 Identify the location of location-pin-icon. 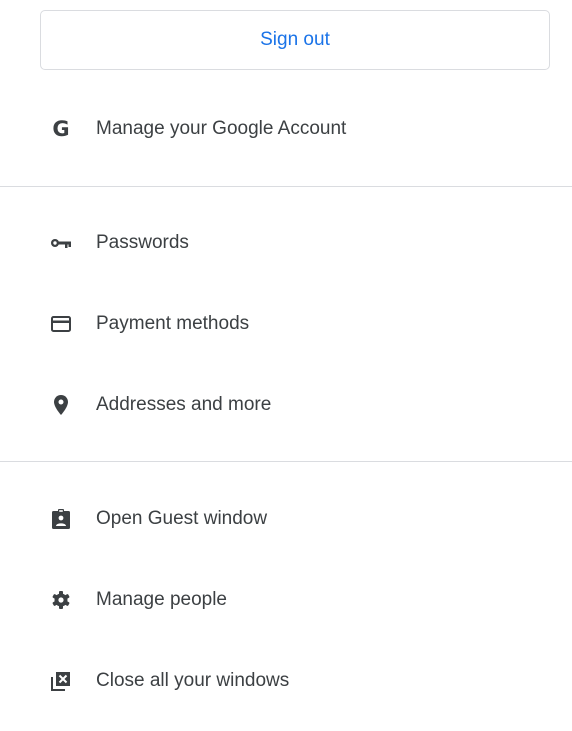
(61, 405).